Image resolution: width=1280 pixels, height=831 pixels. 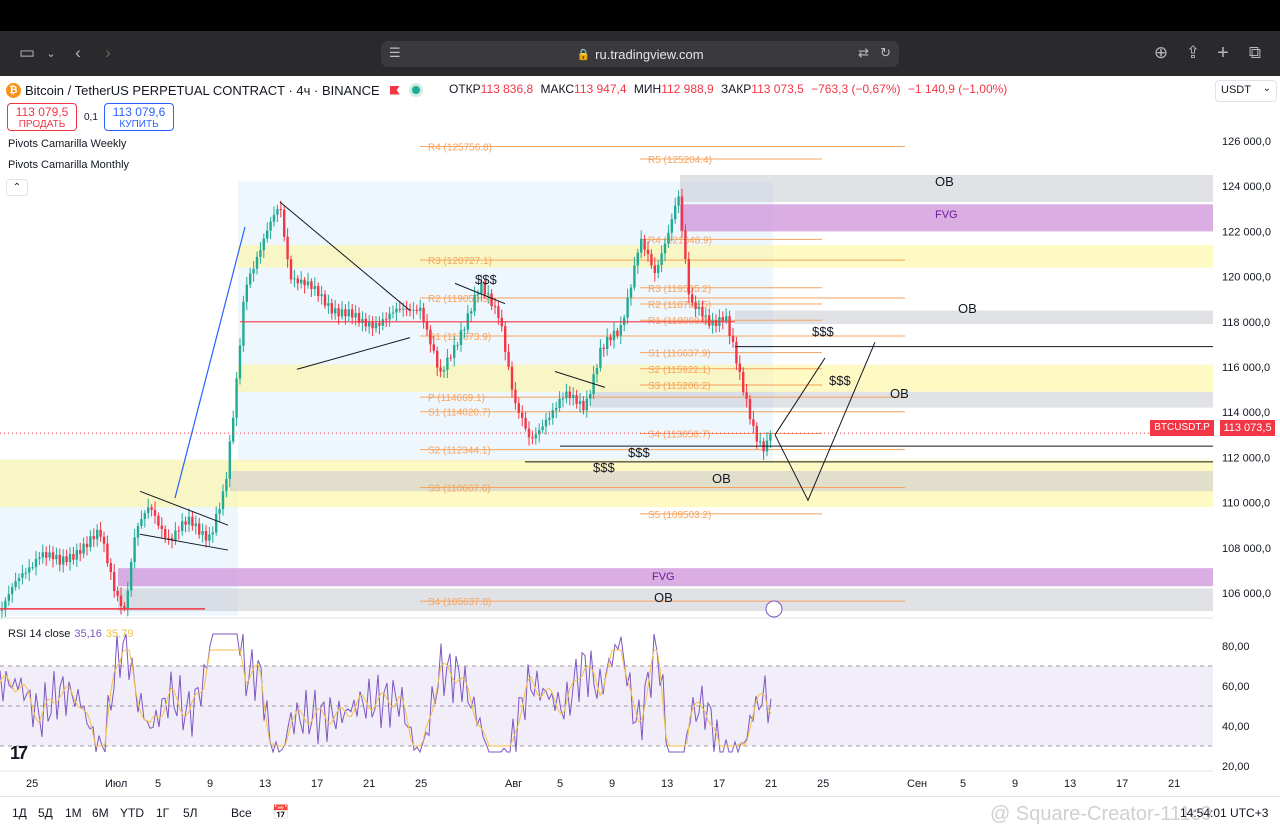 What do you see at coordinates (395, 53) in the screenshot?
I see `page-menu-icon: ☰` at bounding box center [395, 53].